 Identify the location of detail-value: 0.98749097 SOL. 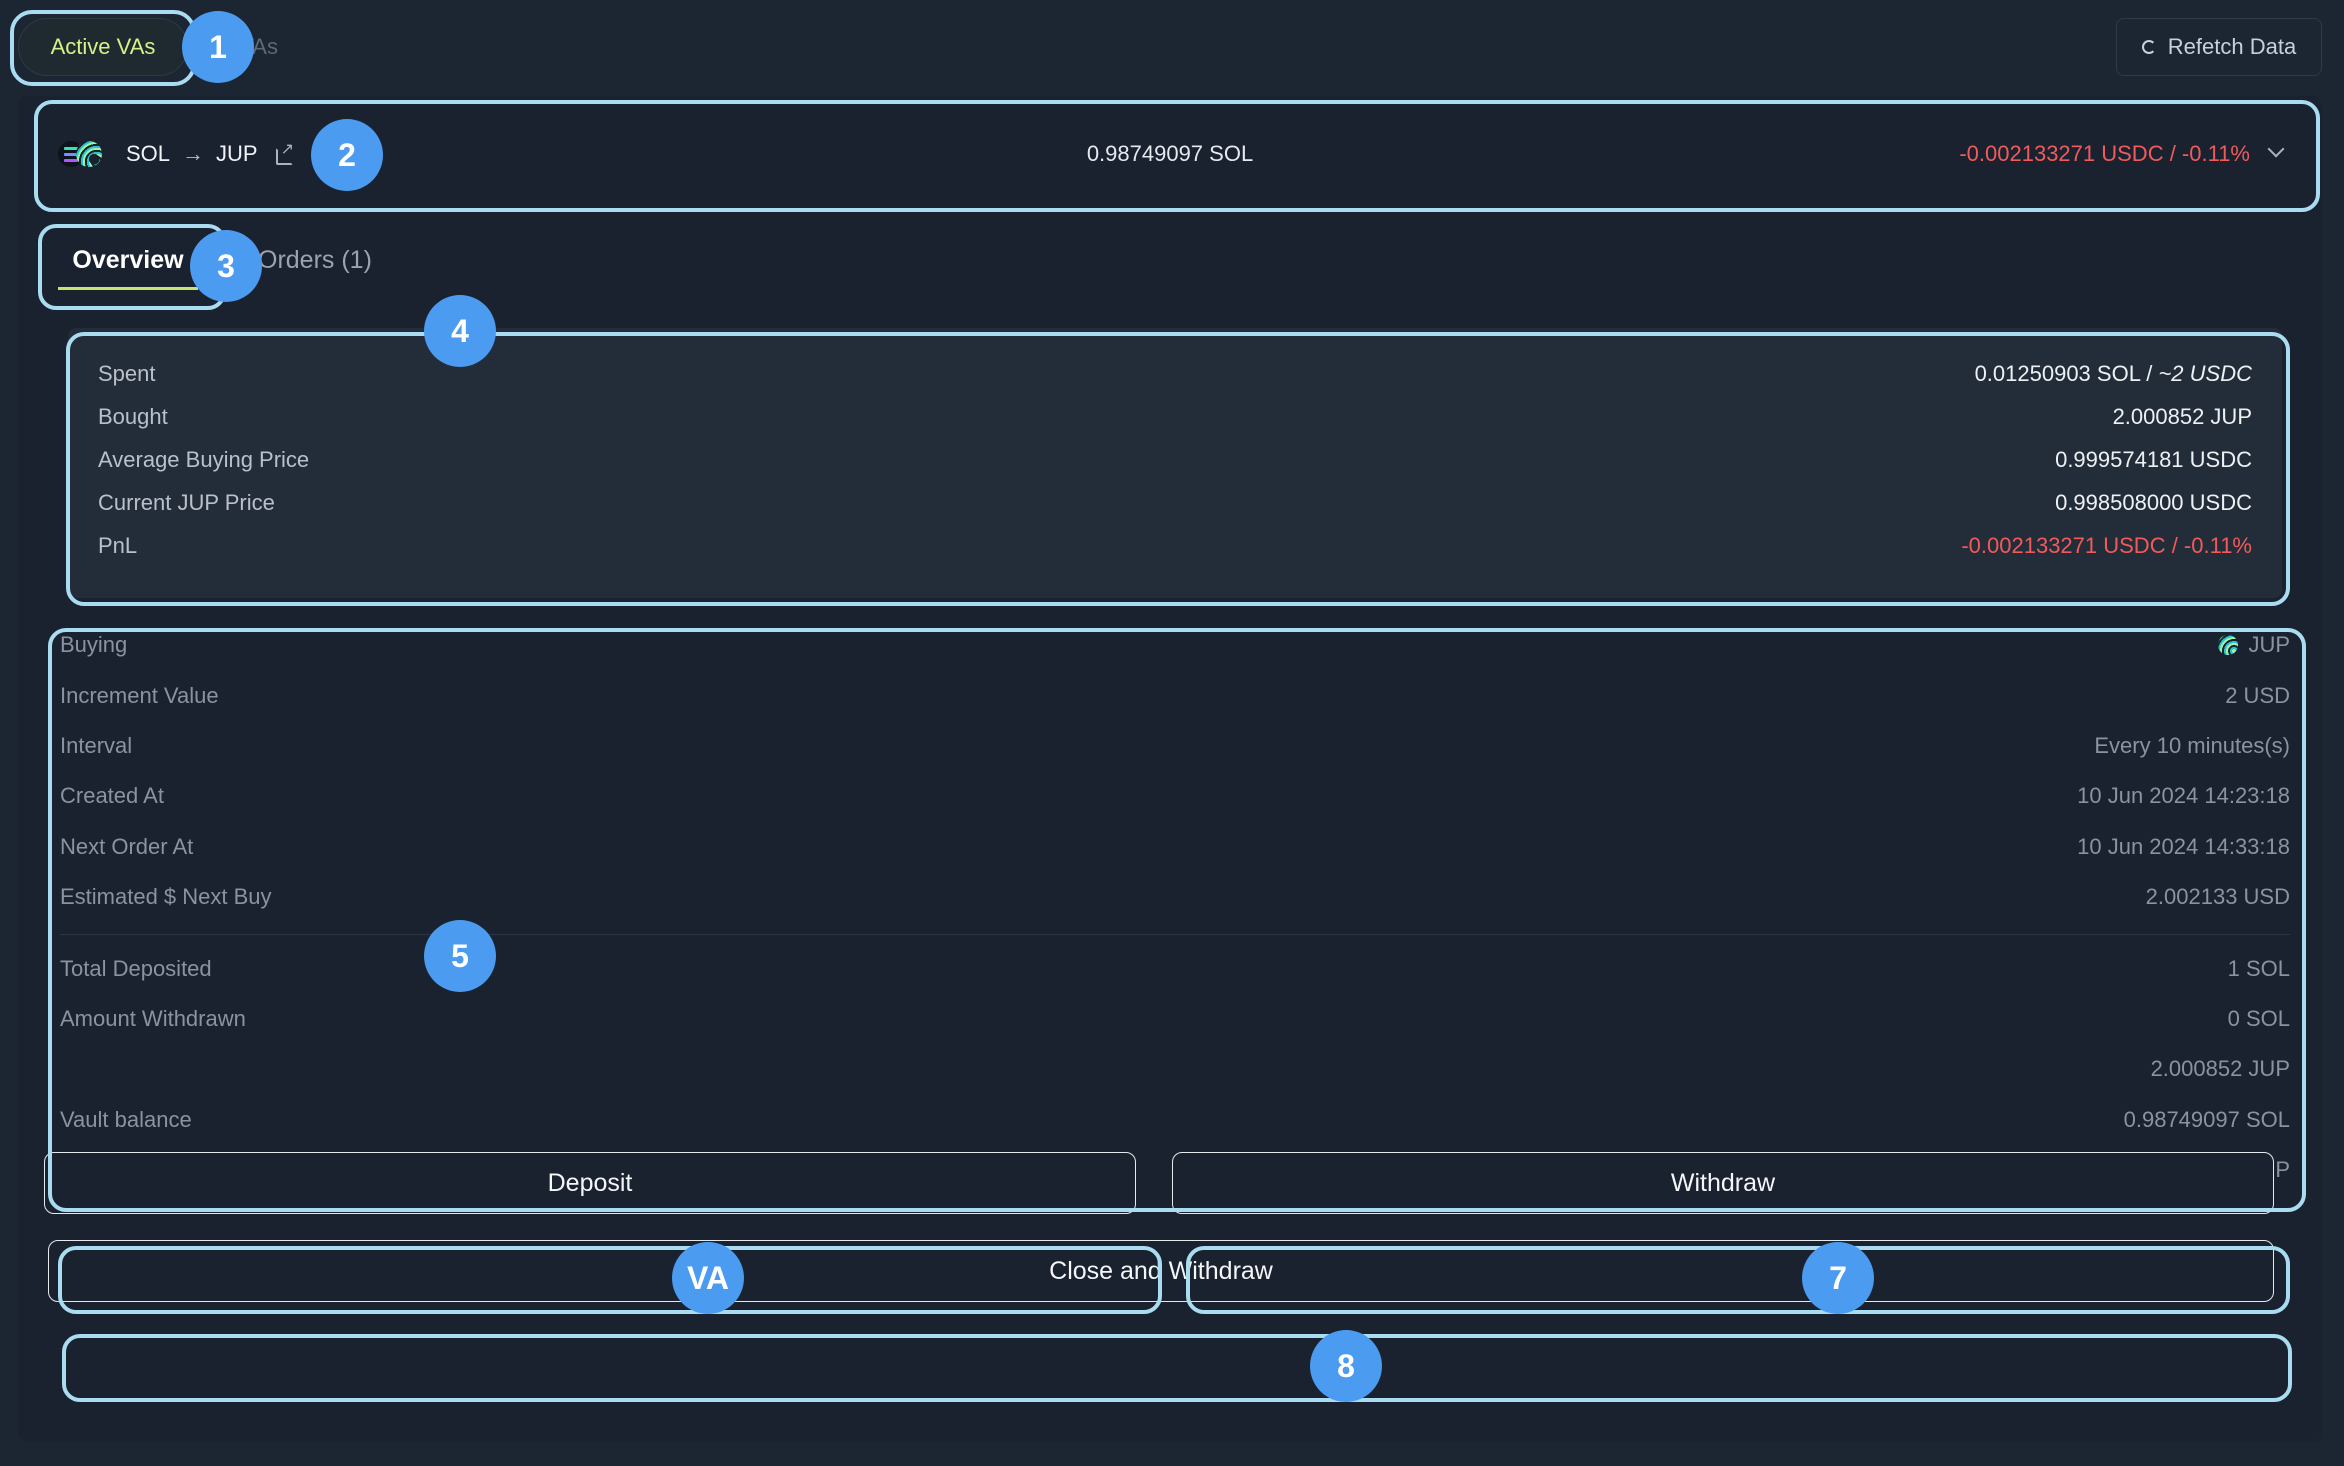
(2206, 1119).